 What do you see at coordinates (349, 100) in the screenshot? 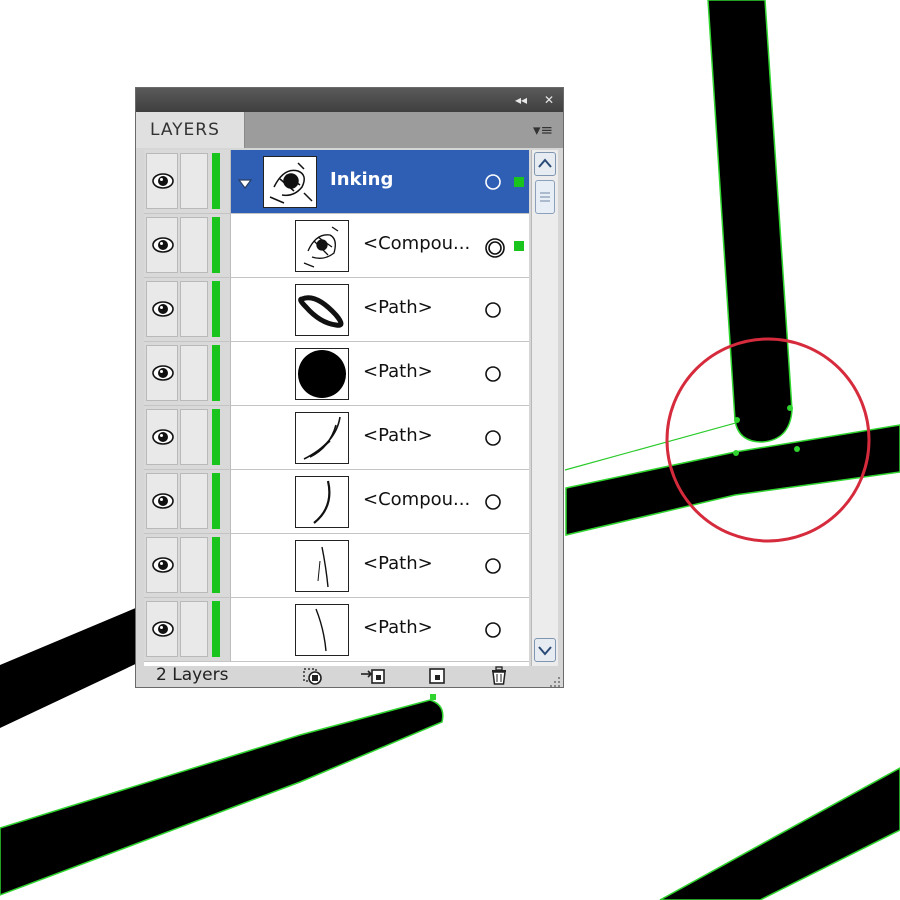
I see `panel-titlebar: ◂◂ ✕` at bounding box center [349, 100].